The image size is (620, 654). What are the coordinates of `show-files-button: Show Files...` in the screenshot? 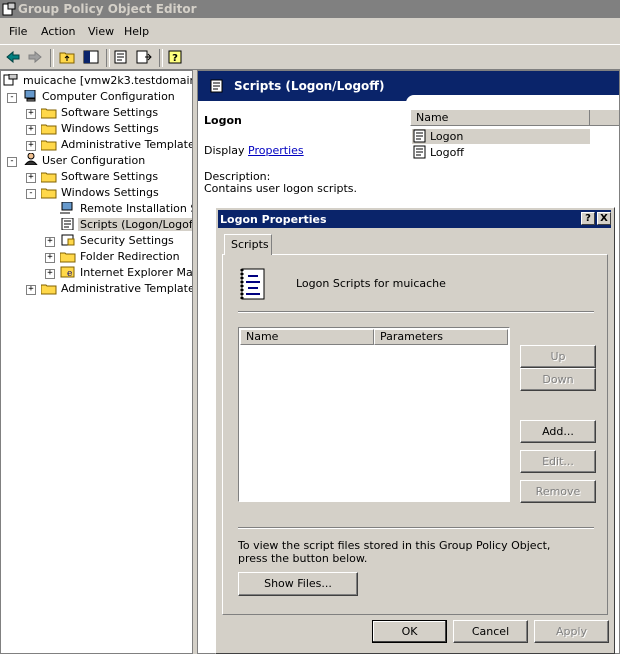 It's located at (298, 584).